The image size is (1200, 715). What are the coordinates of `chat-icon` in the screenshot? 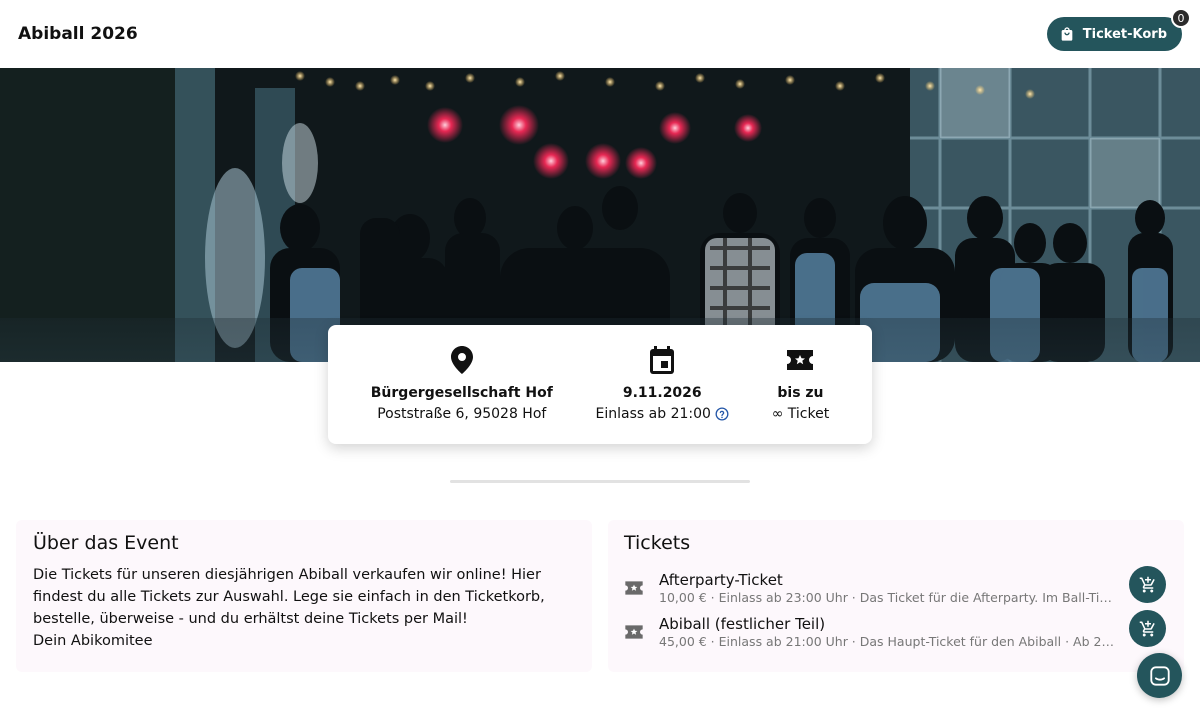 It's located at (1159, 675).